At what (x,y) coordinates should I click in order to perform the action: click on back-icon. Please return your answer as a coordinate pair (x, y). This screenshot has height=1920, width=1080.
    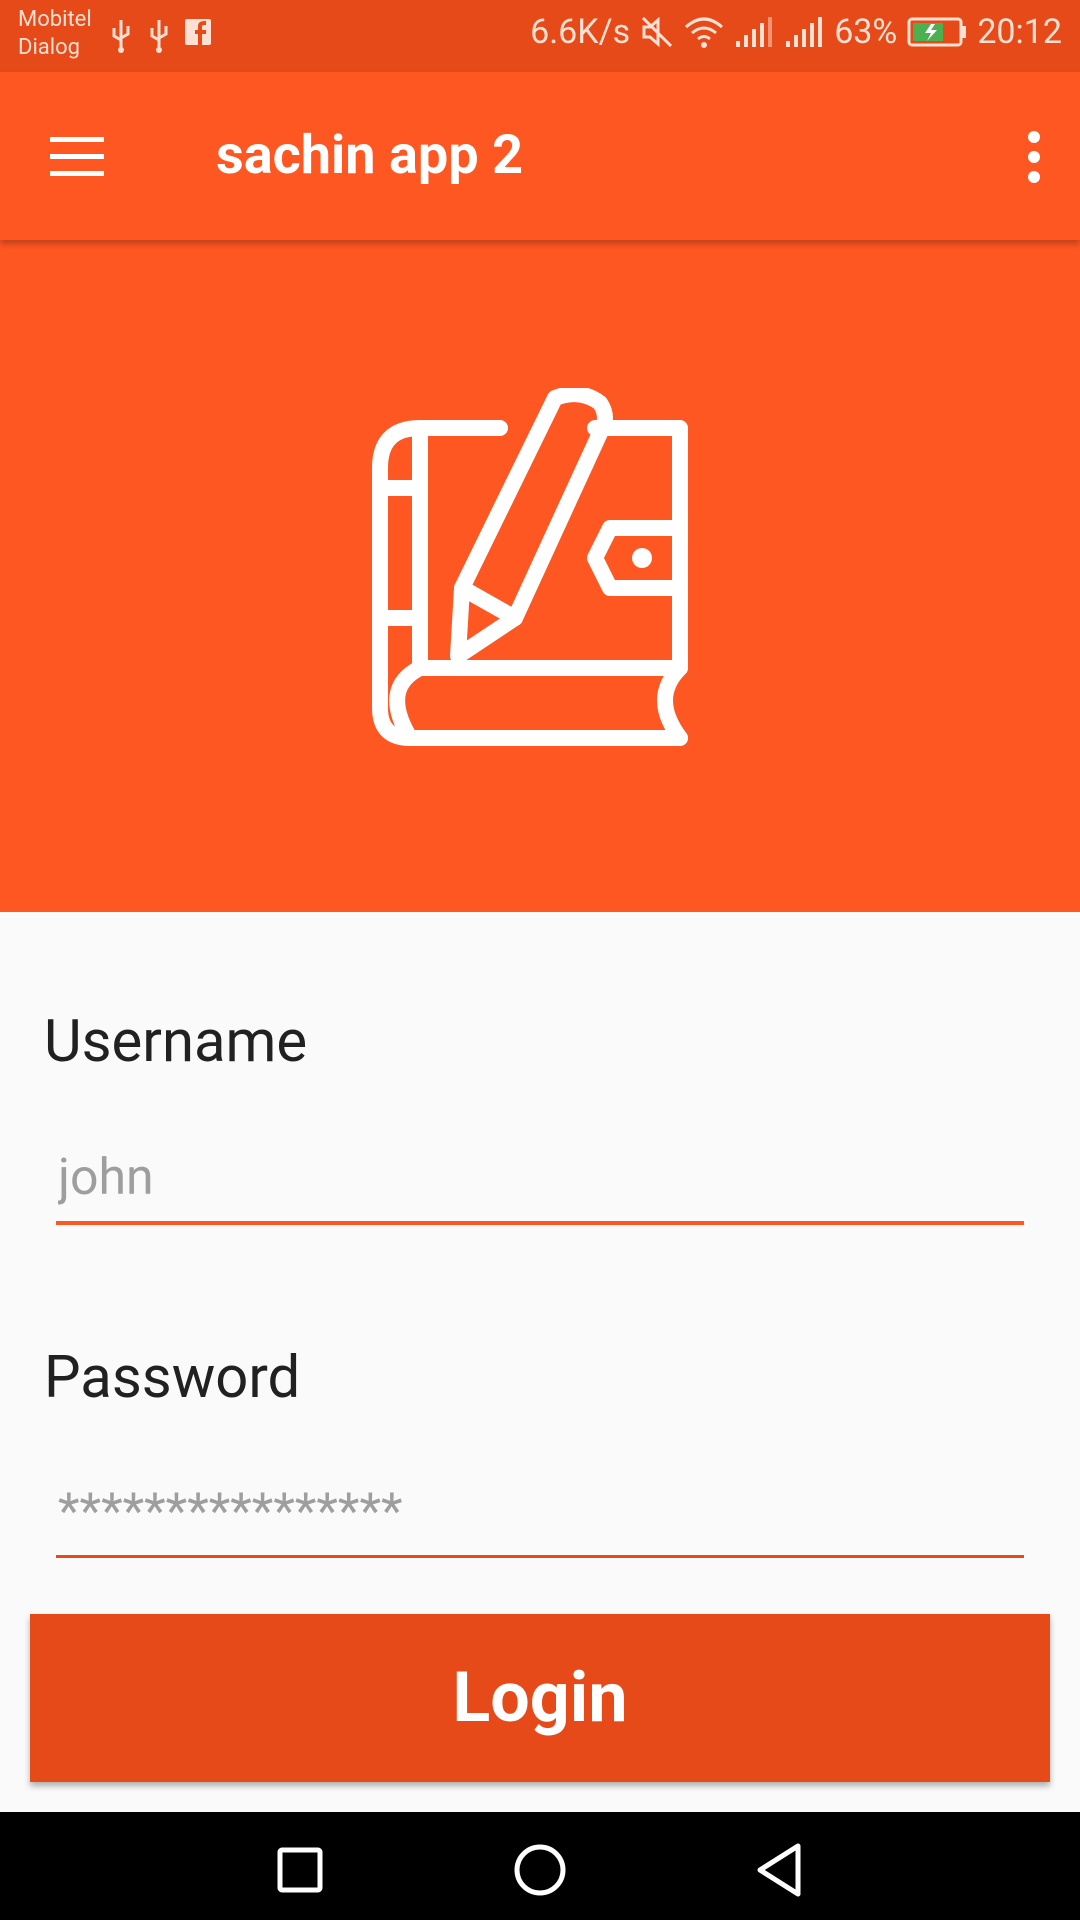
    Looking at the image, I should click on (780, 1870).